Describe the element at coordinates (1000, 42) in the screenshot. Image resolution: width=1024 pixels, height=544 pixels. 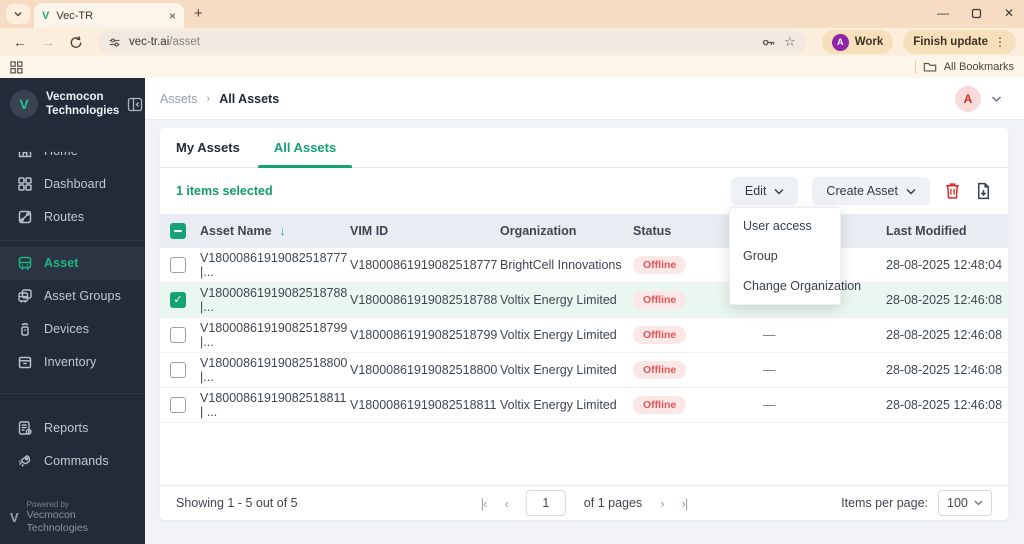
I see `more-menu-icon: ⋮` at that location.